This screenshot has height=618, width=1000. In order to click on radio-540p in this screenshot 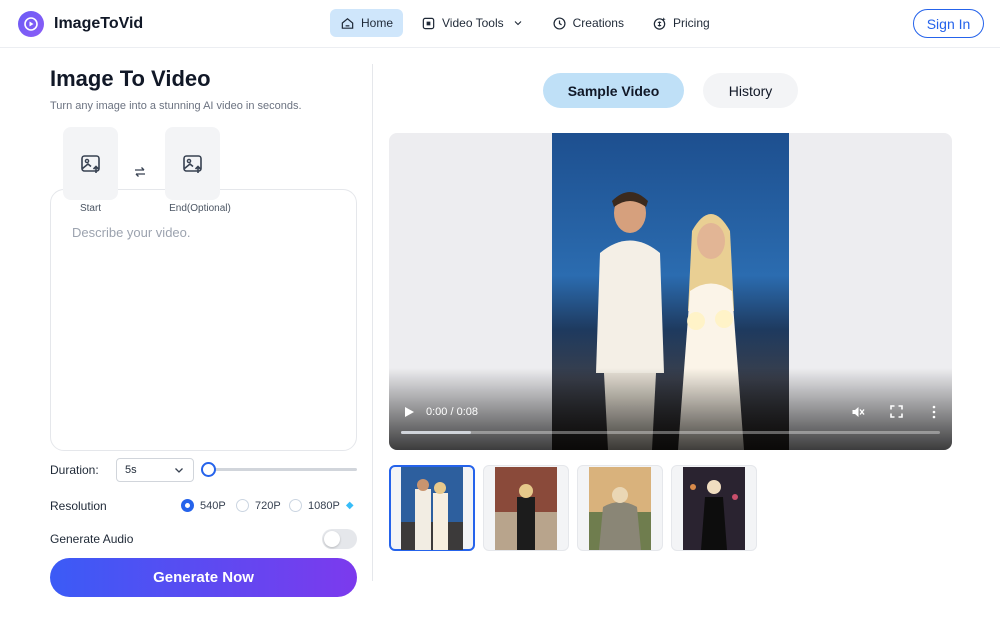, I will do `click(187, 505)`.